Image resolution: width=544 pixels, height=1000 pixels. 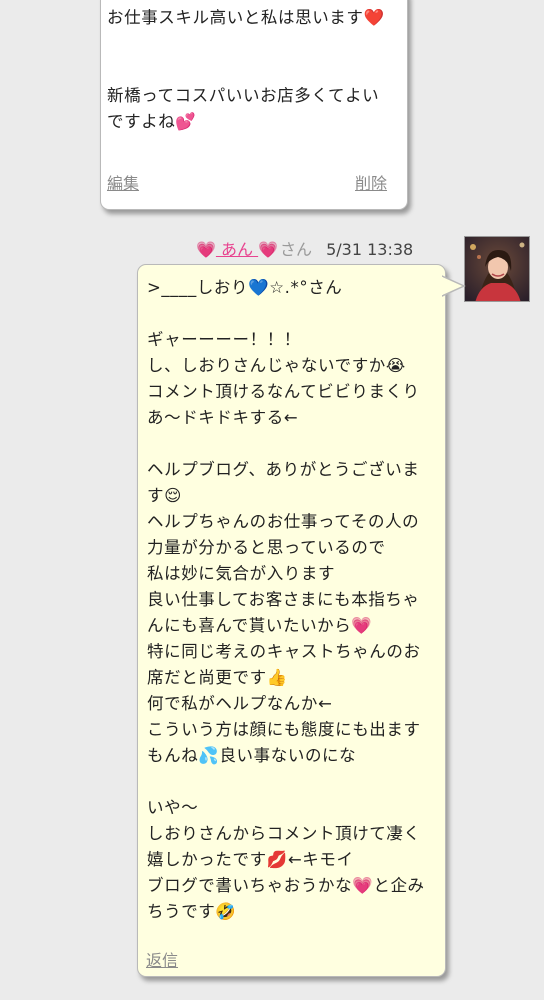 I want to click on message-line: 何で私がヘルプなんか←, so click(x=240, y=703).